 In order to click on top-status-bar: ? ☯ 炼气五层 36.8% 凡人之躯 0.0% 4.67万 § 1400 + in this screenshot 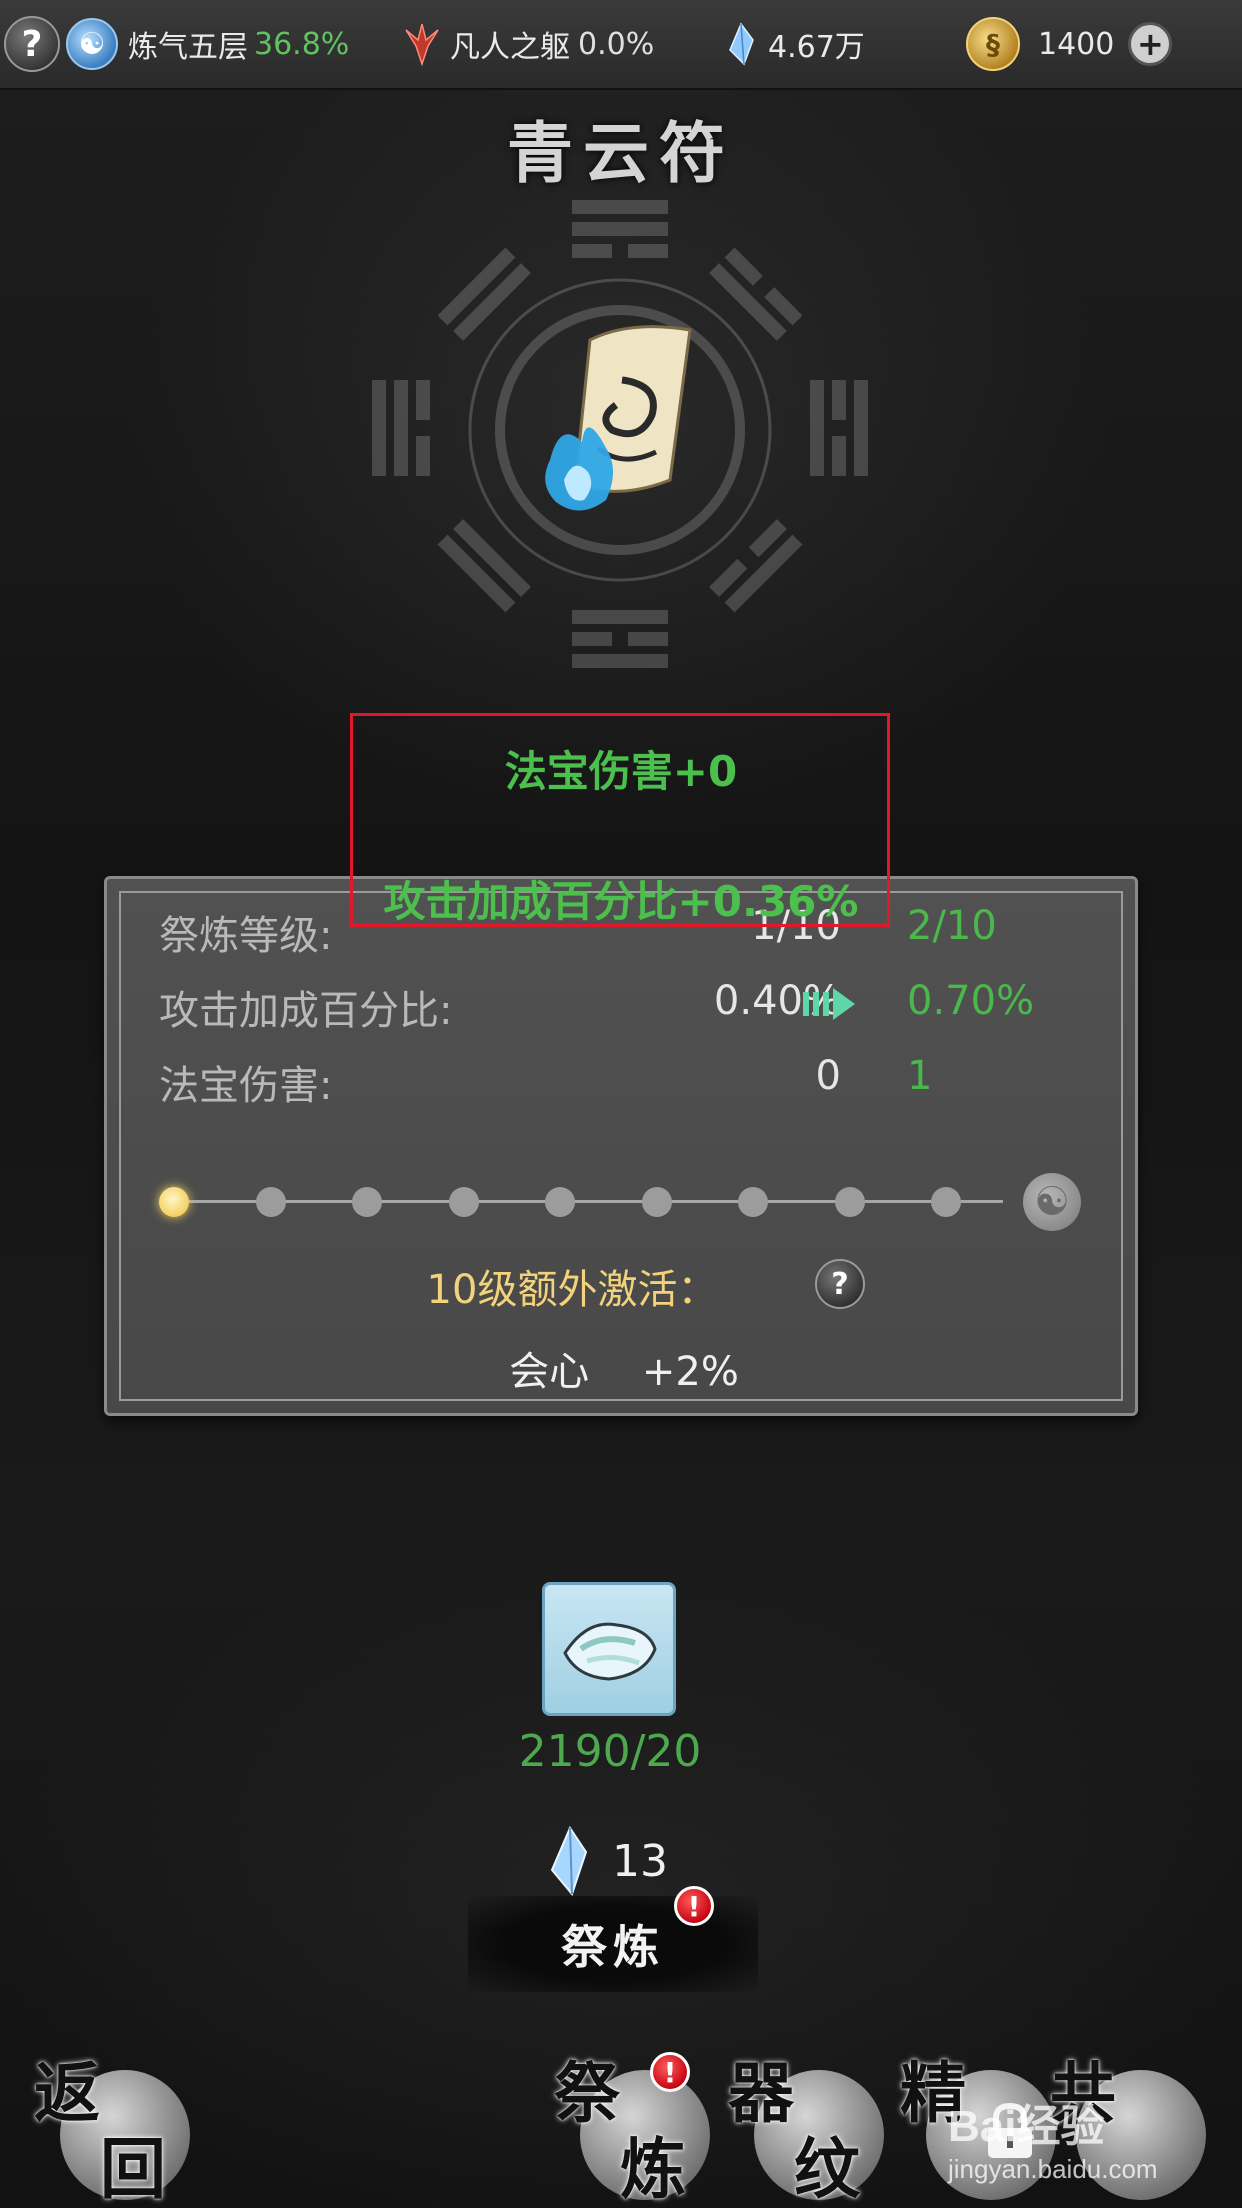, I will do `click(621, 45)`.